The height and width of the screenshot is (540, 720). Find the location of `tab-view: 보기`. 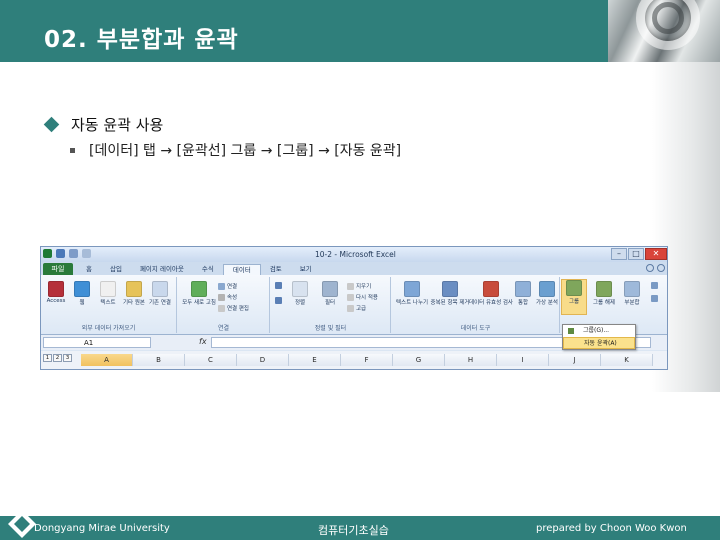

tab-view: 보기 is located at coordinates (306, 269).